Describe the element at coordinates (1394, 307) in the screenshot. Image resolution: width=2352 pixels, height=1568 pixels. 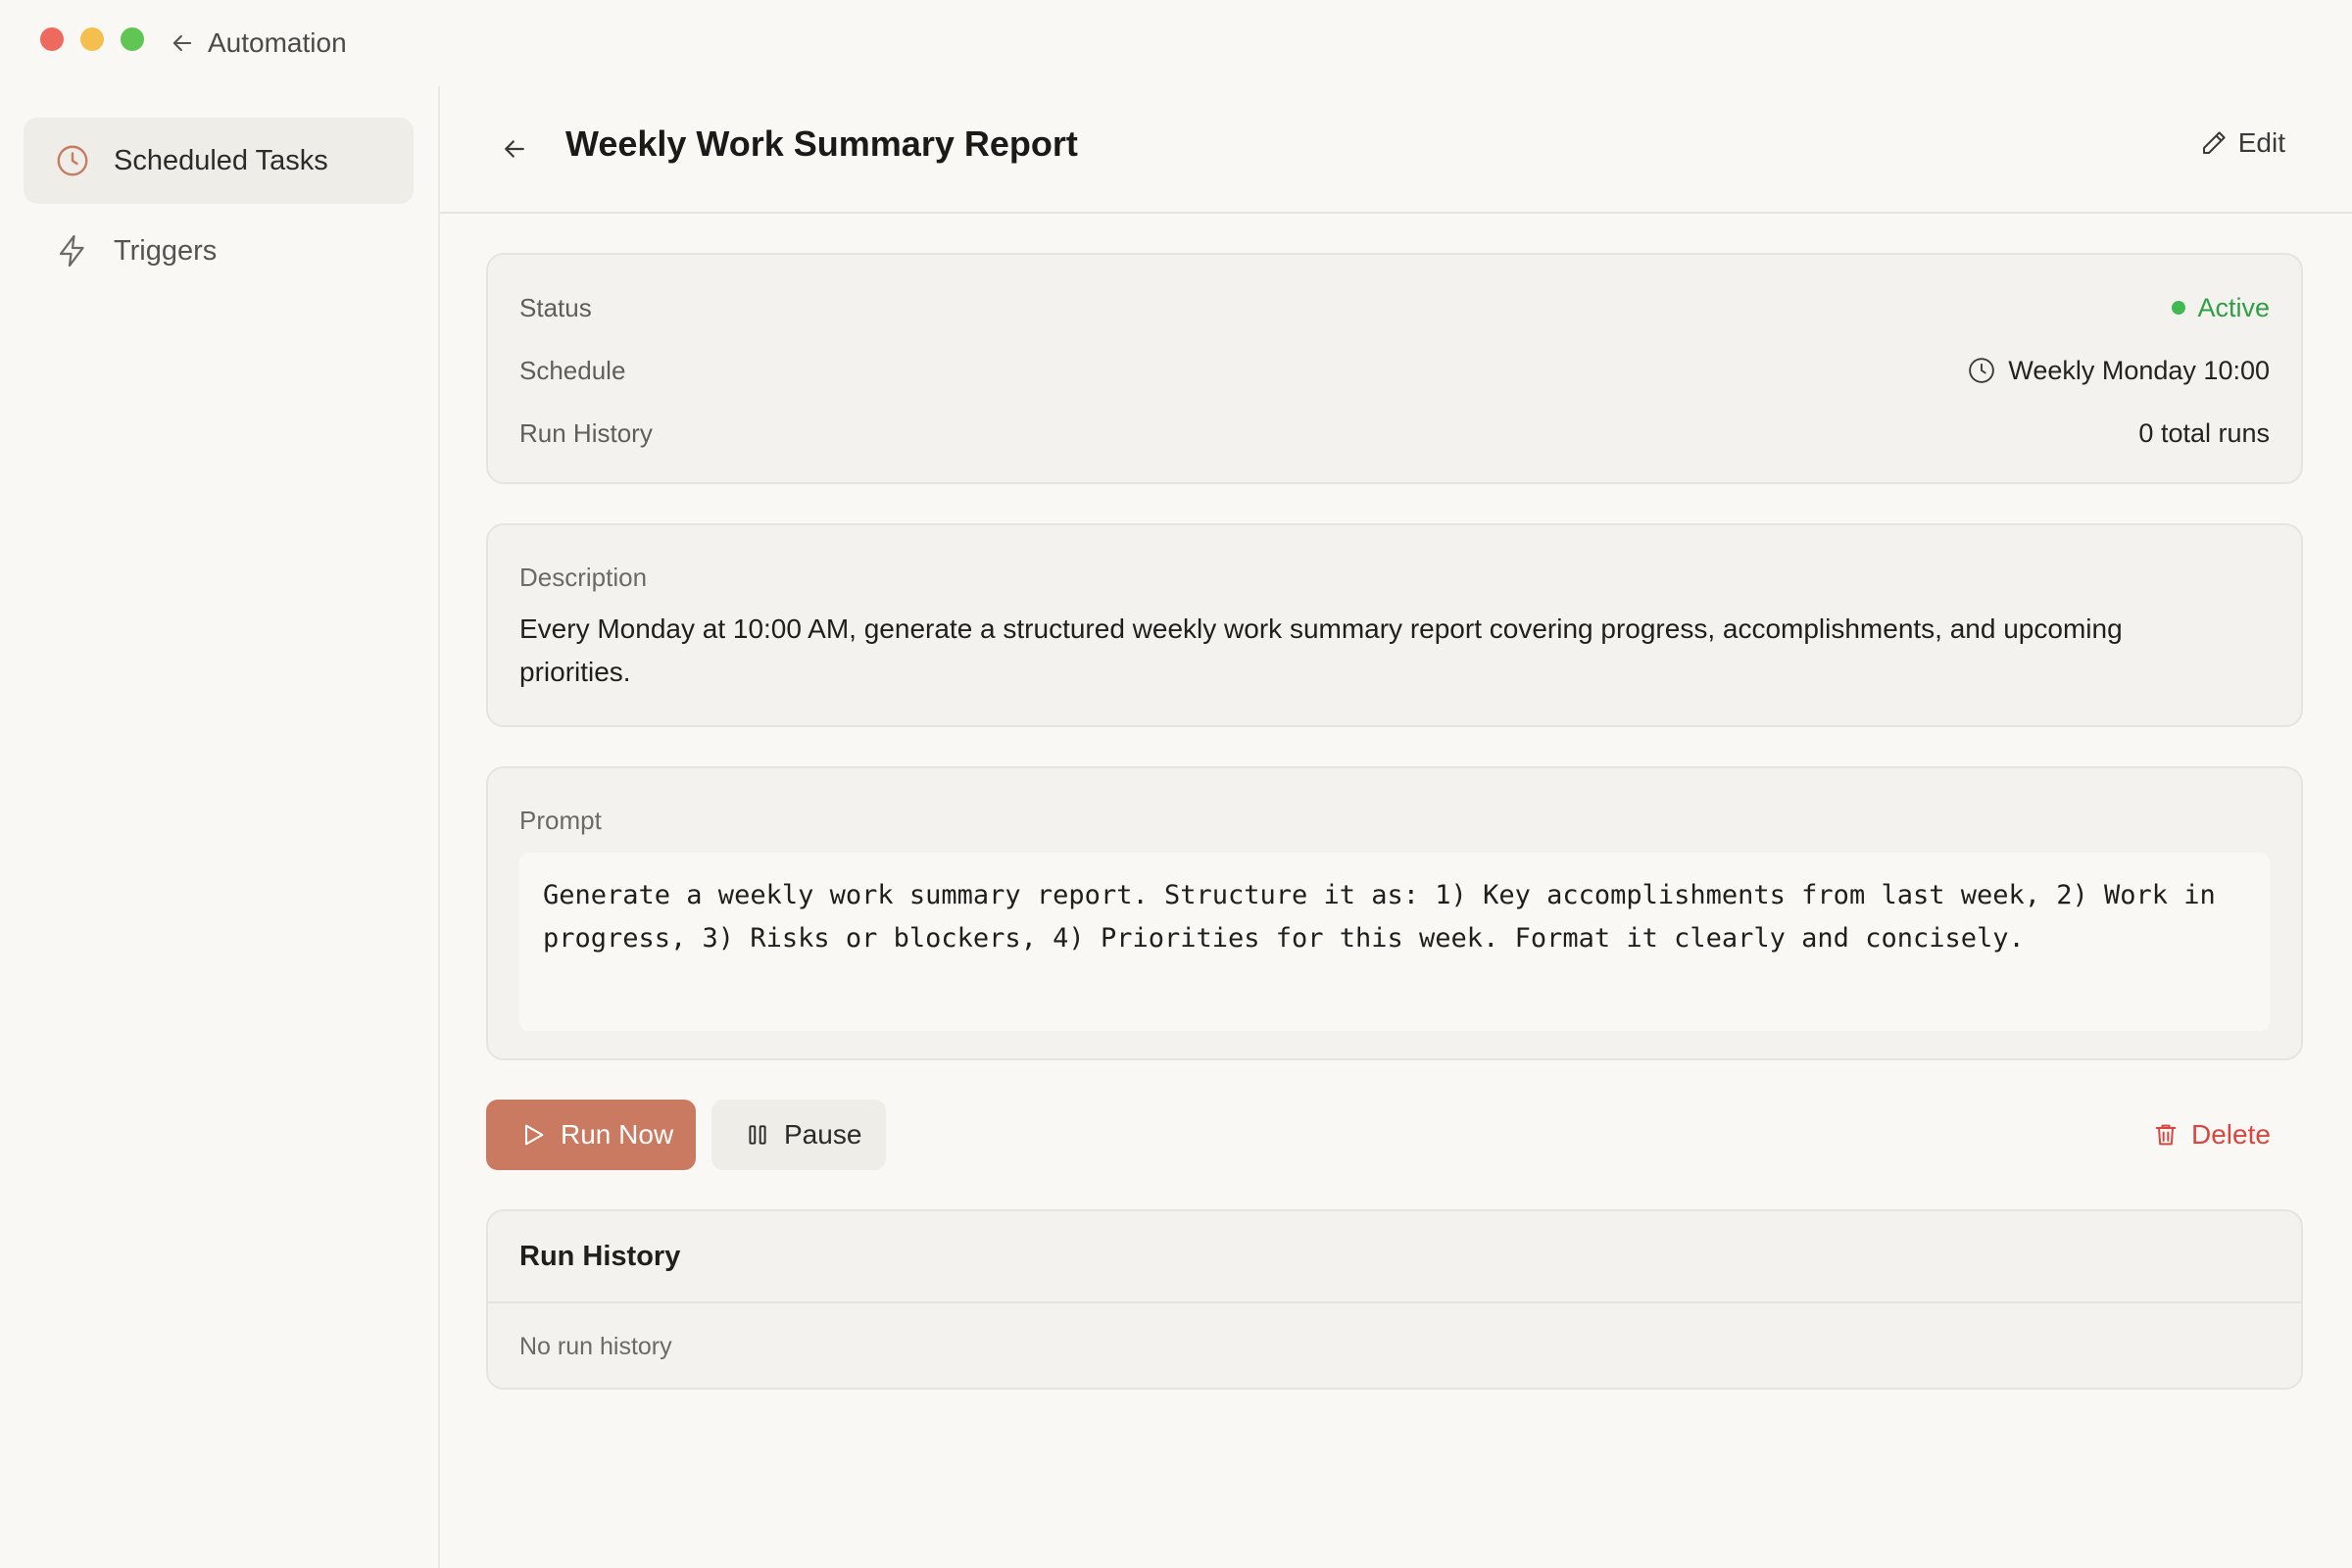
I see `status-row: Status Active` at that location.